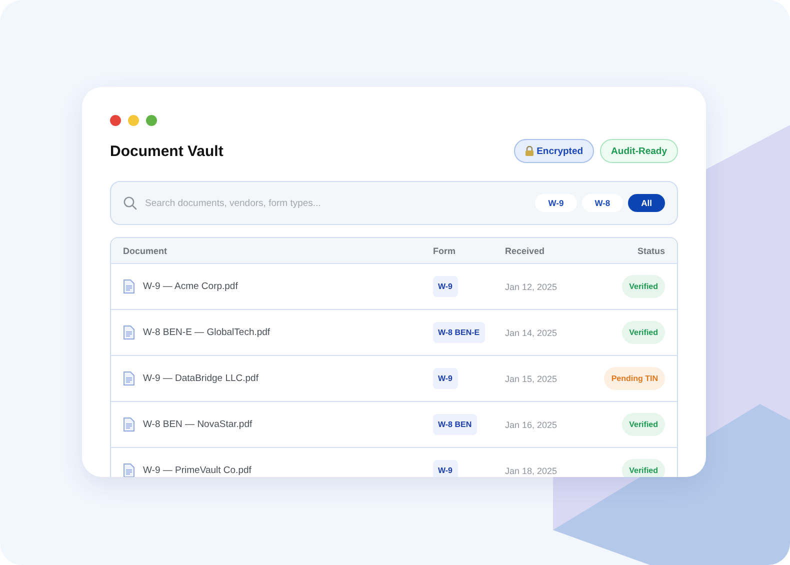 This screenshot has height=565, width=790. I want to click on filter-chip: W-8, so click(603, 203).